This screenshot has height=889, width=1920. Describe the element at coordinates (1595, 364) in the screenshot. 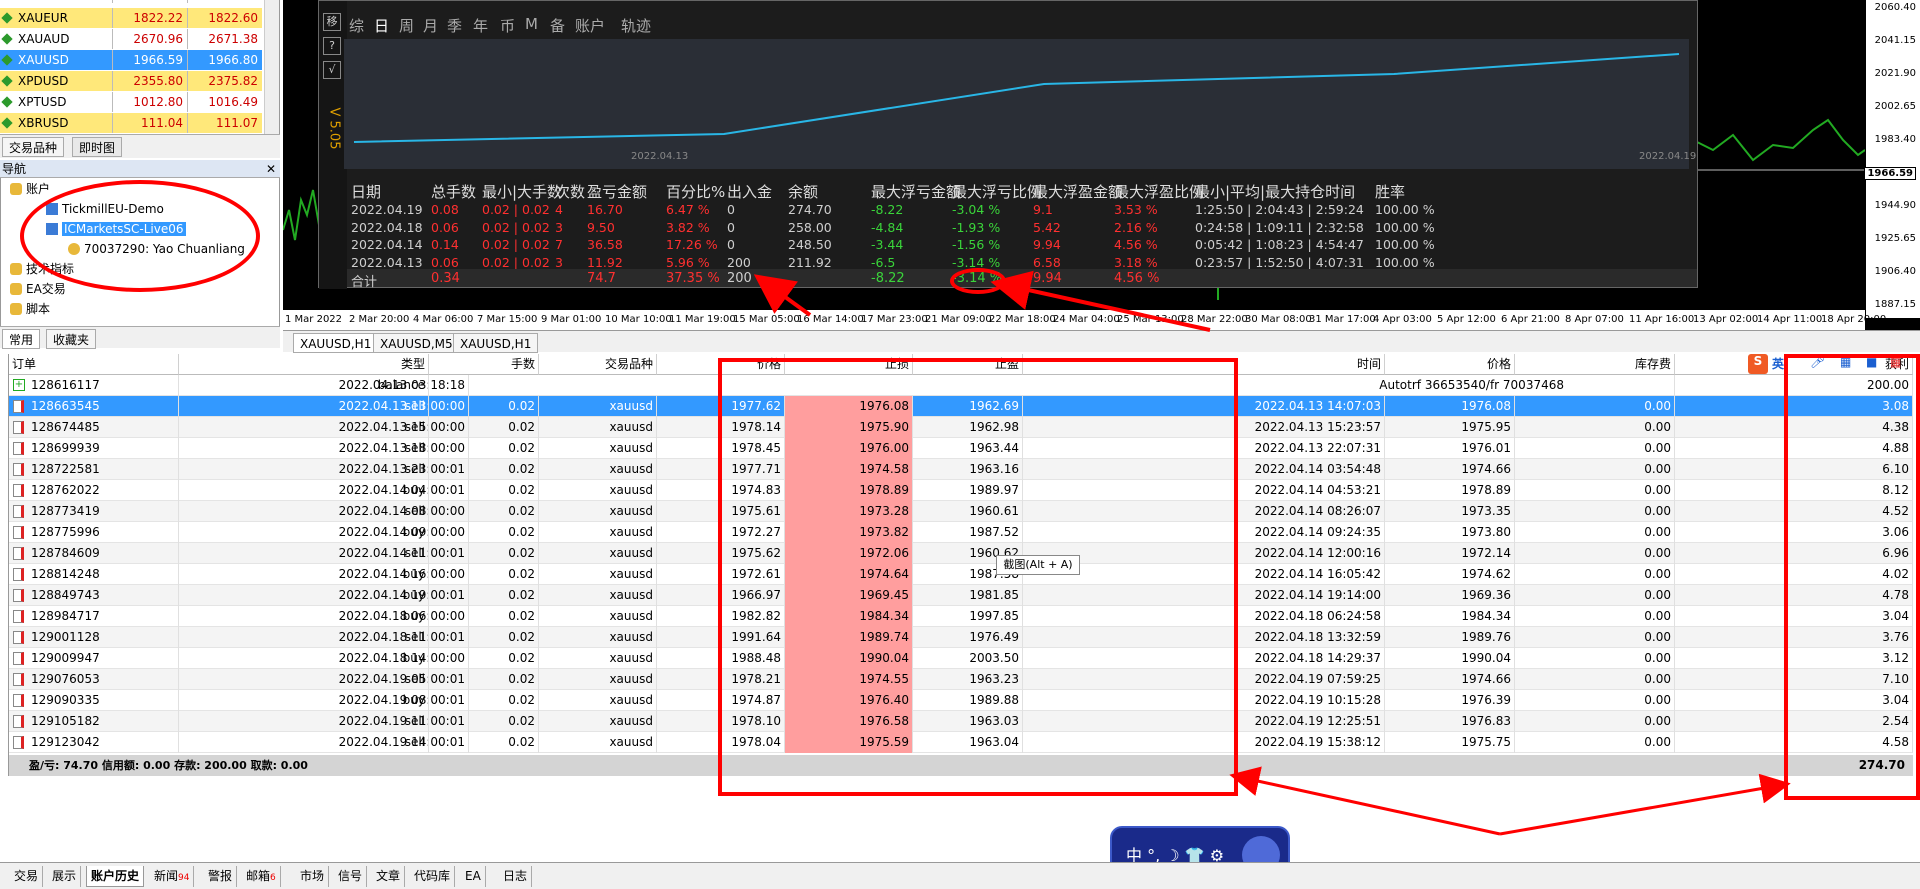

I see `column-header: 库存费` at that location.